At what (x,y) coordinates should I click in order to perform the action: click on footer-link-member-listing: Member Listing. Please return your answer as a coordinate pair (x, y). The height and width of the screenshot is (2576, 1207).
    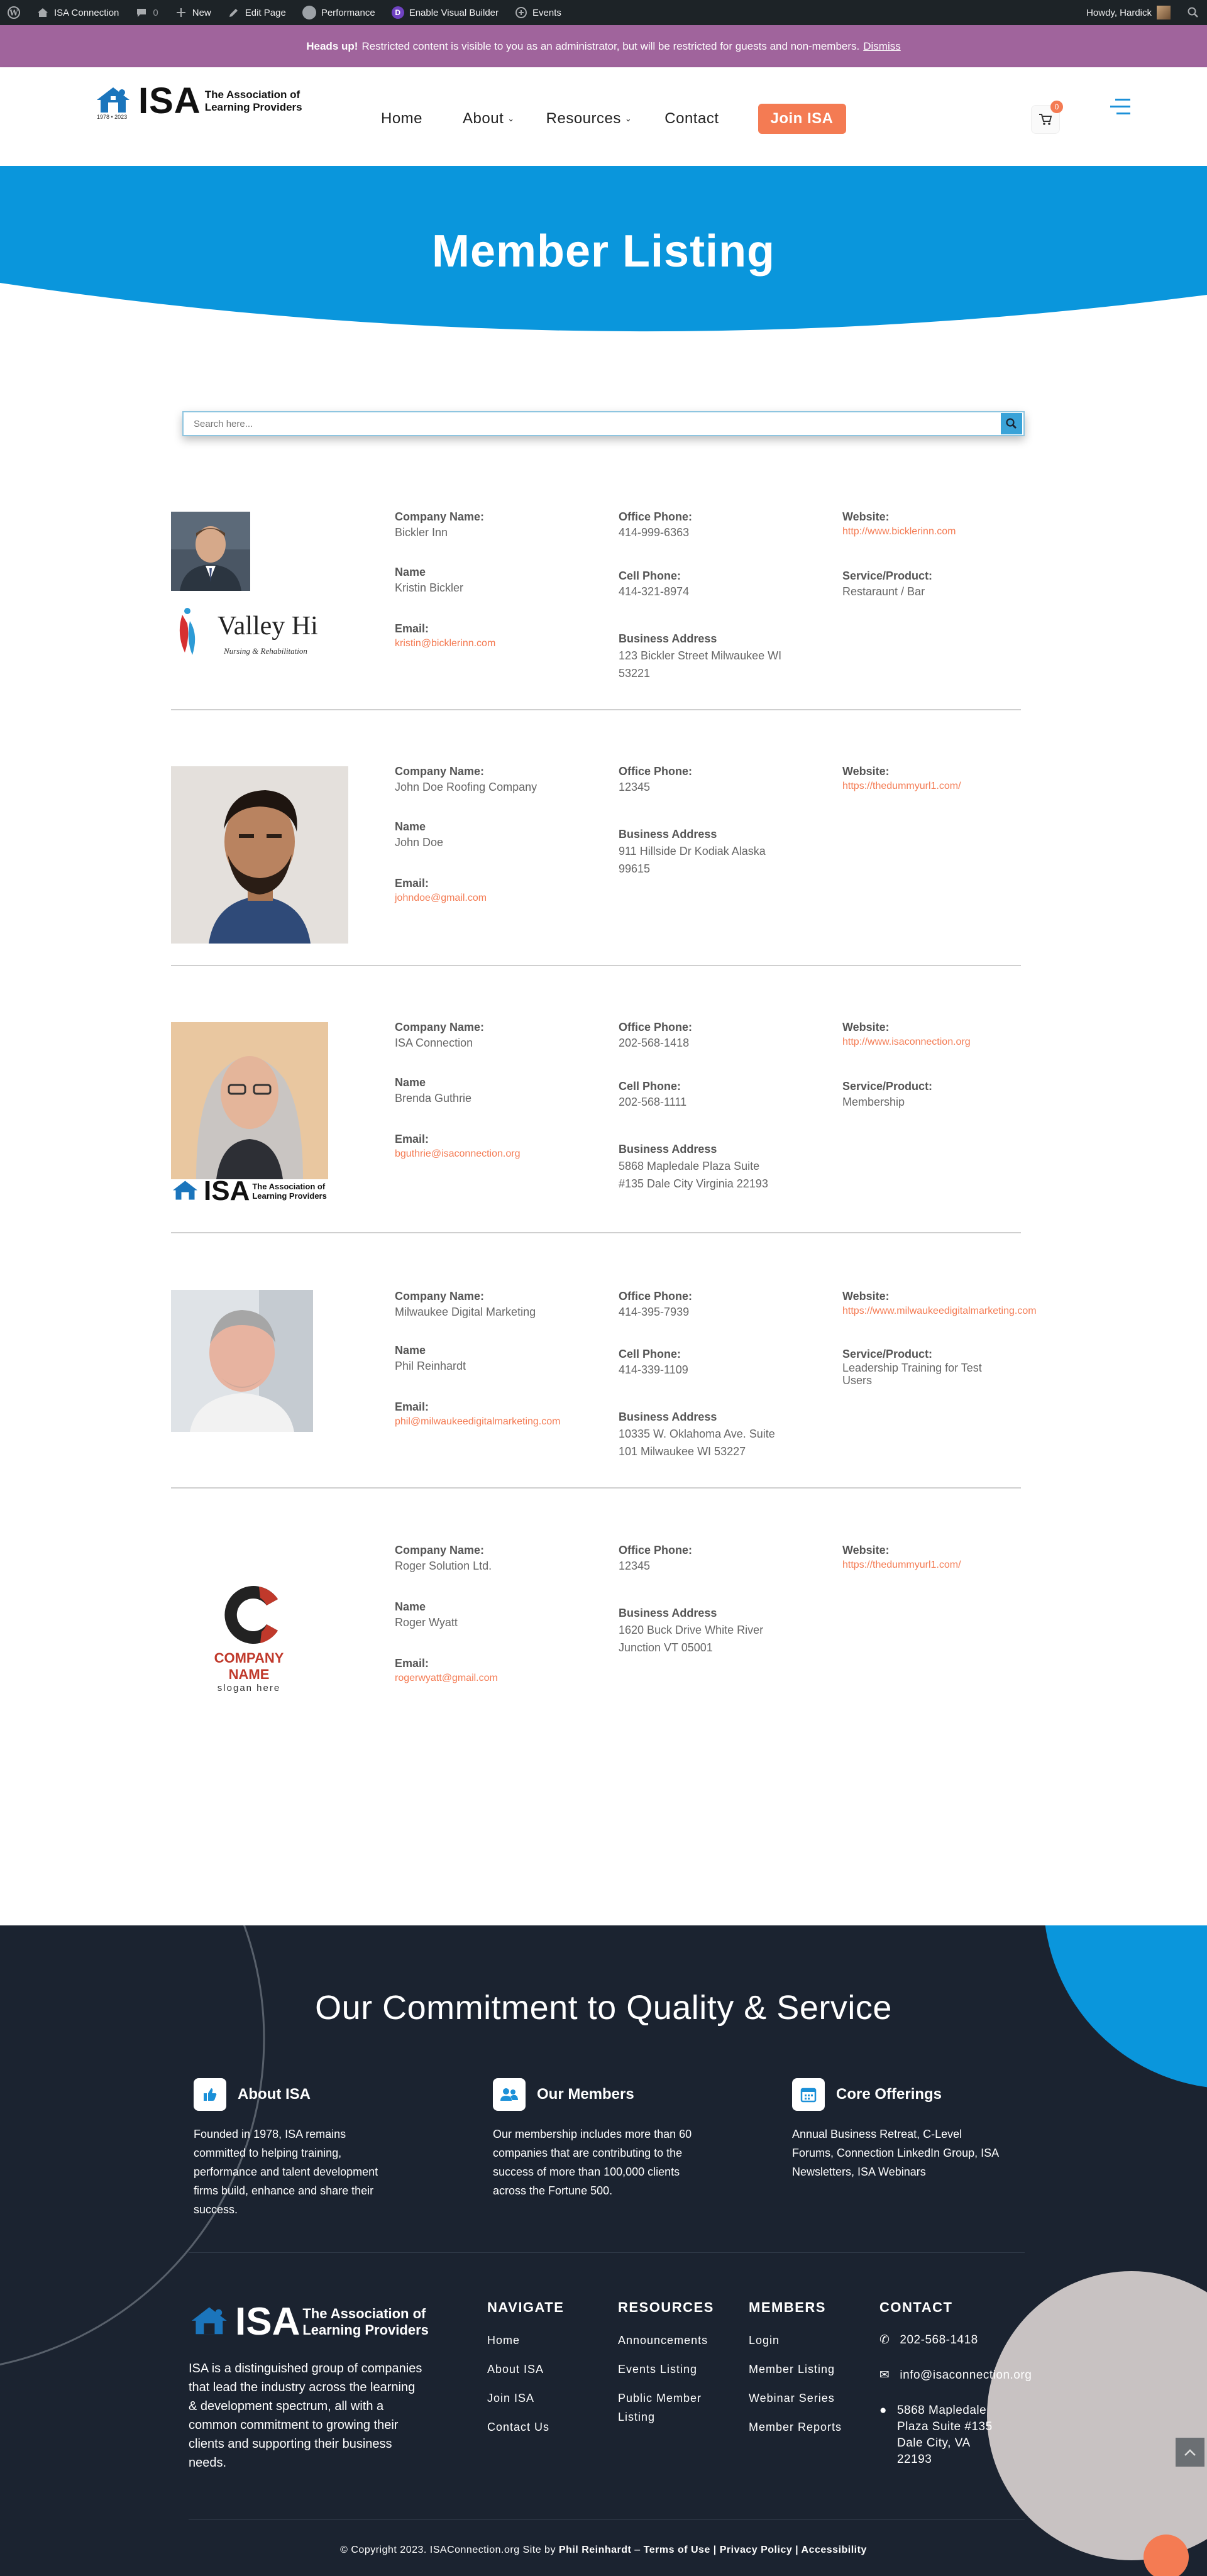
    Looking at the image, I should click on (795, 2369).